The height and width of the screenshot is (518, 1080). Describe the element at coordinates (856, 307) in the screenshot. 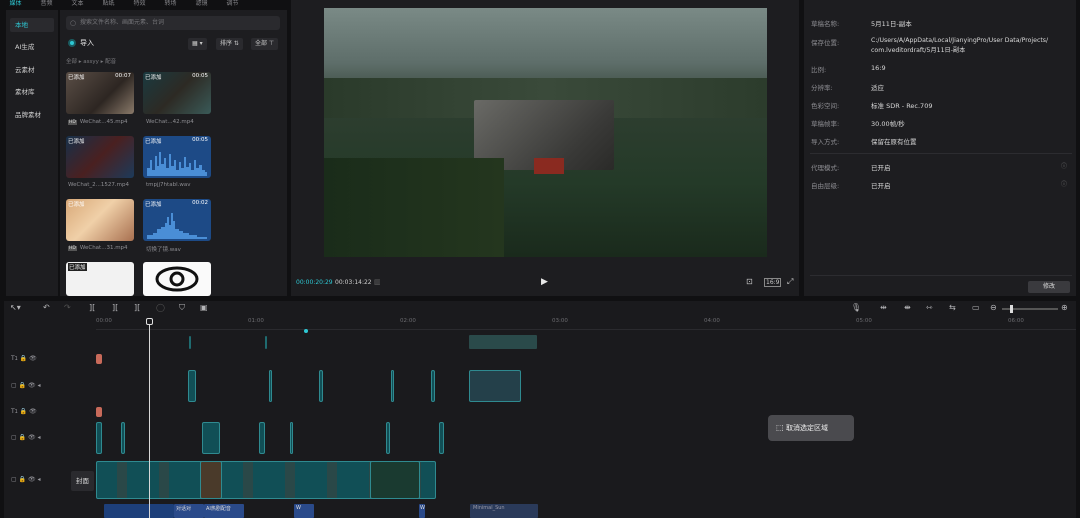

I see `microphone-icon: 🎙` at that location.